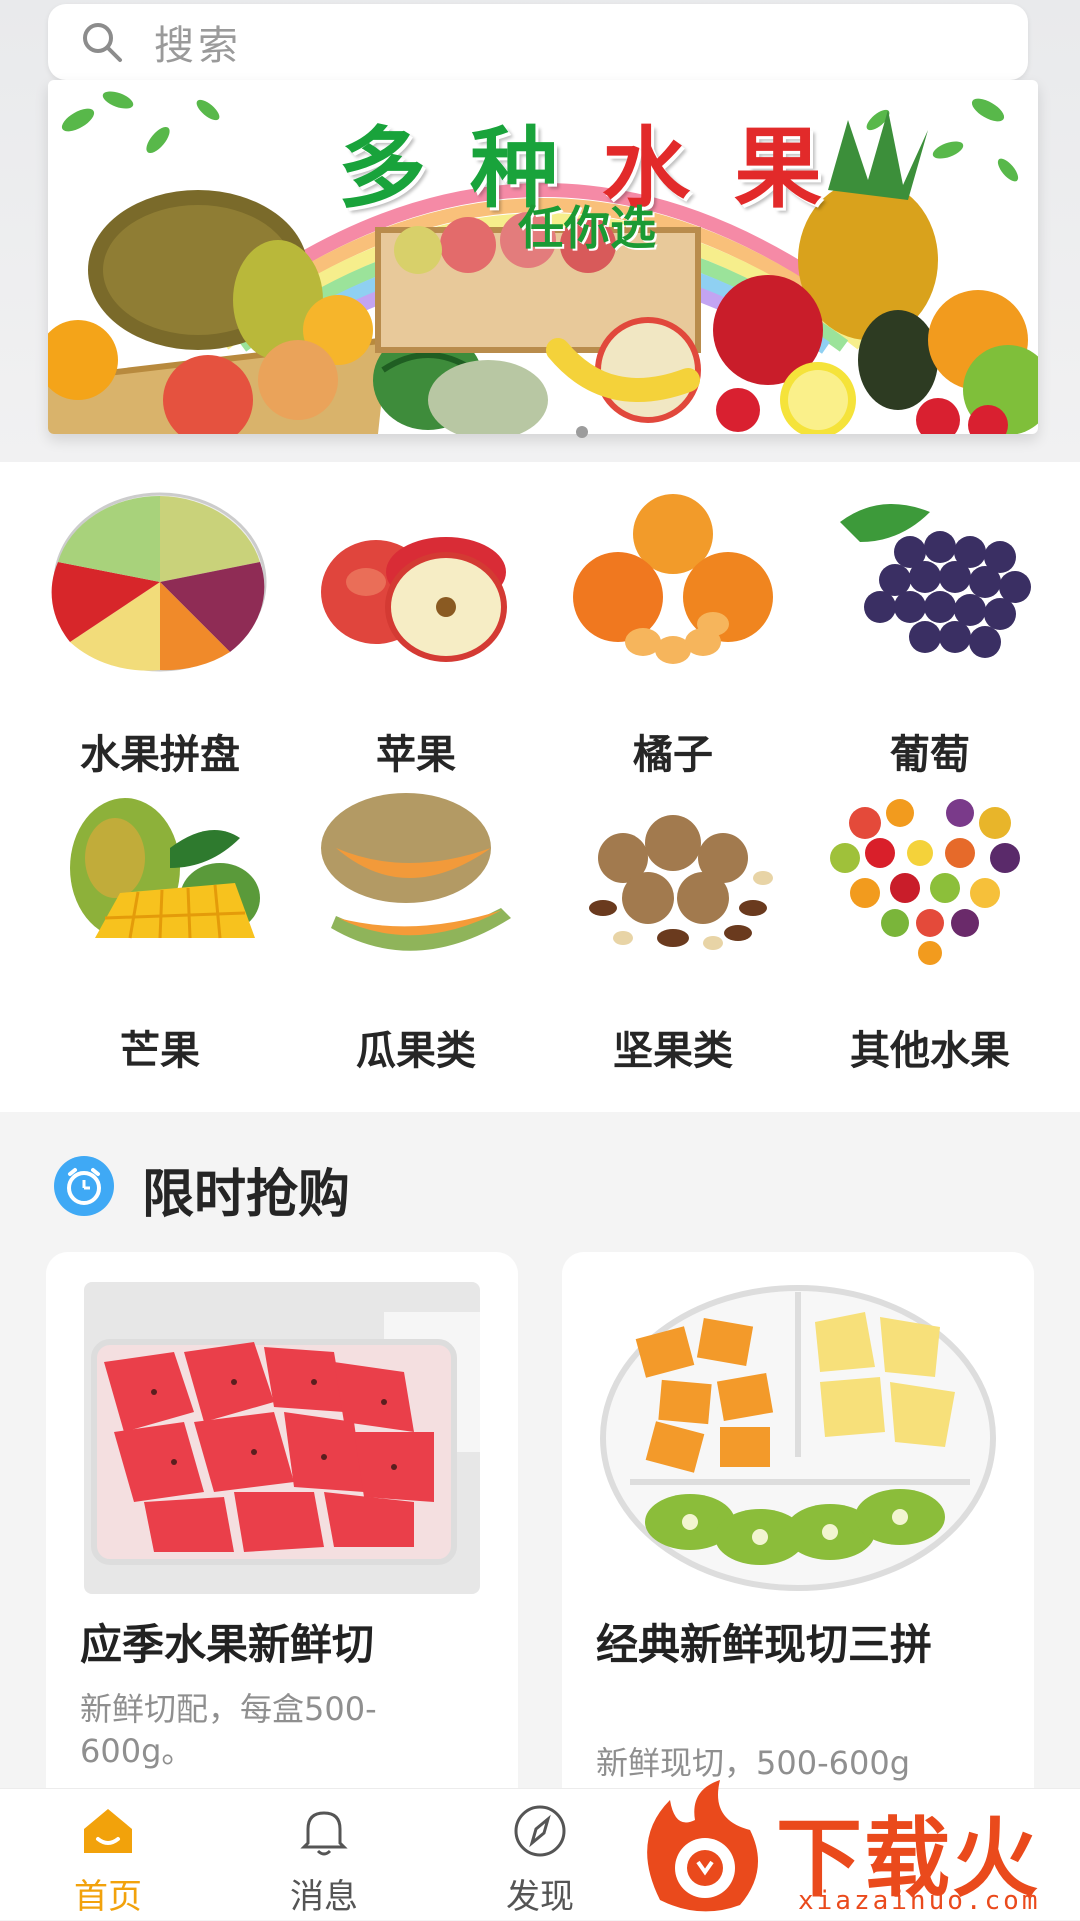 Image resolution: width=1080 pixels, height=1921 pixels. What do you see at coordinates (930, 582) in the screenshot?
I see `grape-icon` at bounding box center [930, 582].